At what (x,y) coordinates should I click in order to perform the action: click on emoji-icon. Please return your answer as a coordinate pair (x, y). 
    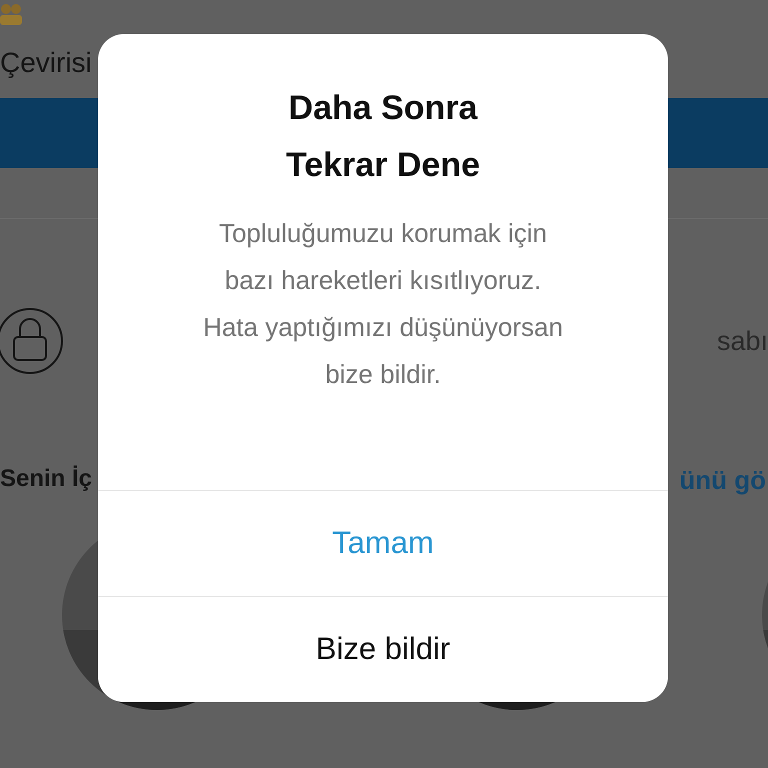
    Looking at the image, I should click on (12, 15).